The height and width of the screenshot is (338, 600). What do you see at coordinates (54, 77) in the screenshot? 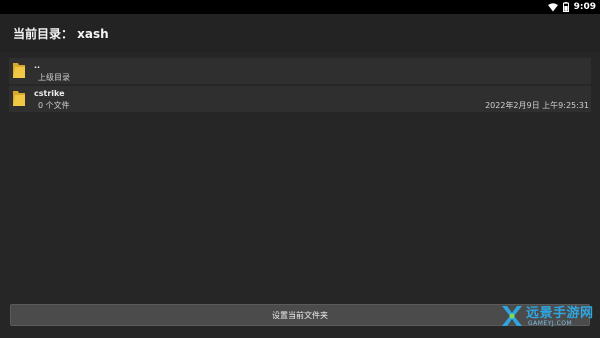
I see `entry-subtitle: 上级目录` at bounding box center [54, 77].